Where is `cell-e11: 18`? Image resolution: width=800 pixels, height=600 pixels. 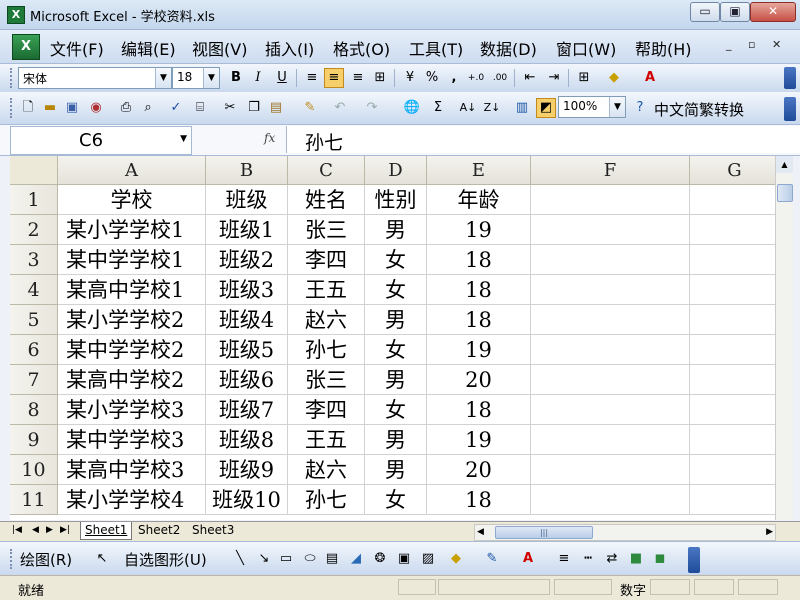
cell-e11: 18 is located at coordinates (479, 500).